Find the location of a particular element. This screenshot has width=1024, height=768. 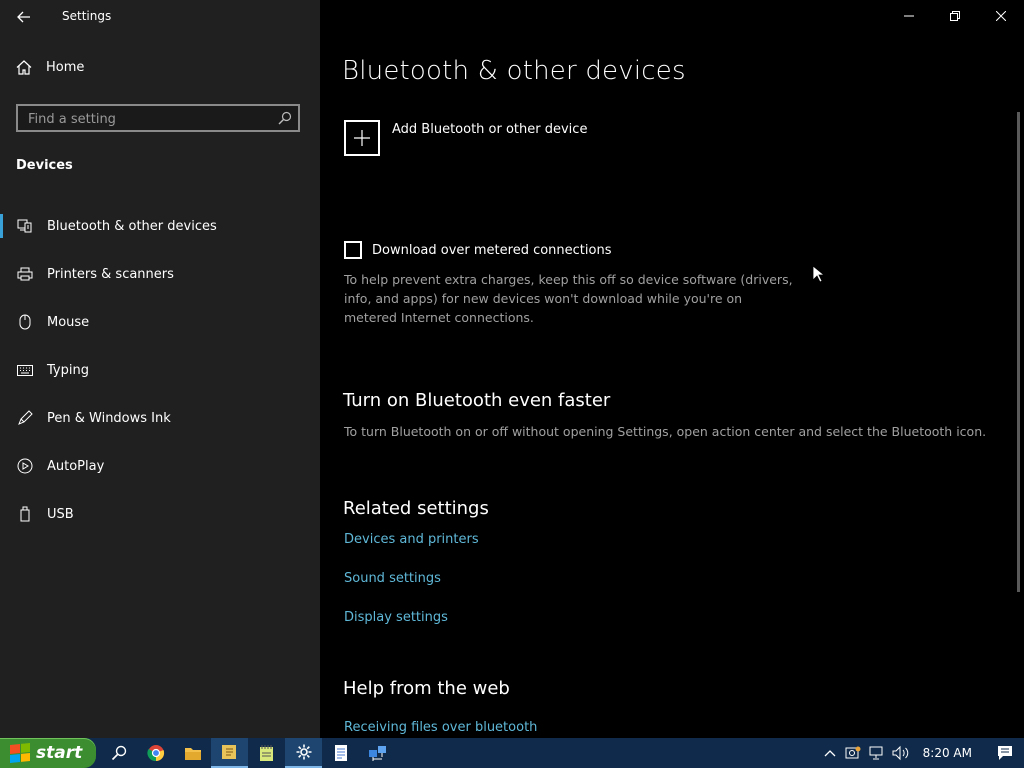

notepad-icon is located at coordinates (266, 753).